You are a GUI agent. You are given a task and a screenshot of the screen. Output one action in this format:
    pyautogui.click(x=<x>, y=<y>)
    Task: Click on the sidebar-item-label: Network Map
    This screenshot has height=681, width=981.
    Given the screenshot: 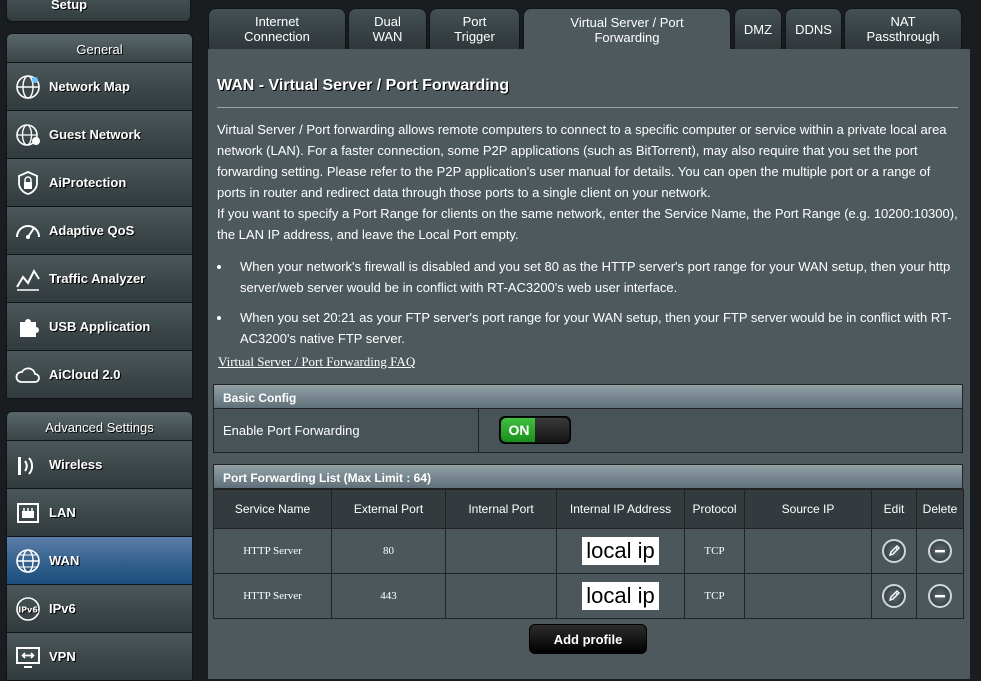 What is the action you would take?
    pyautogui.click(x=89, y=86)
    